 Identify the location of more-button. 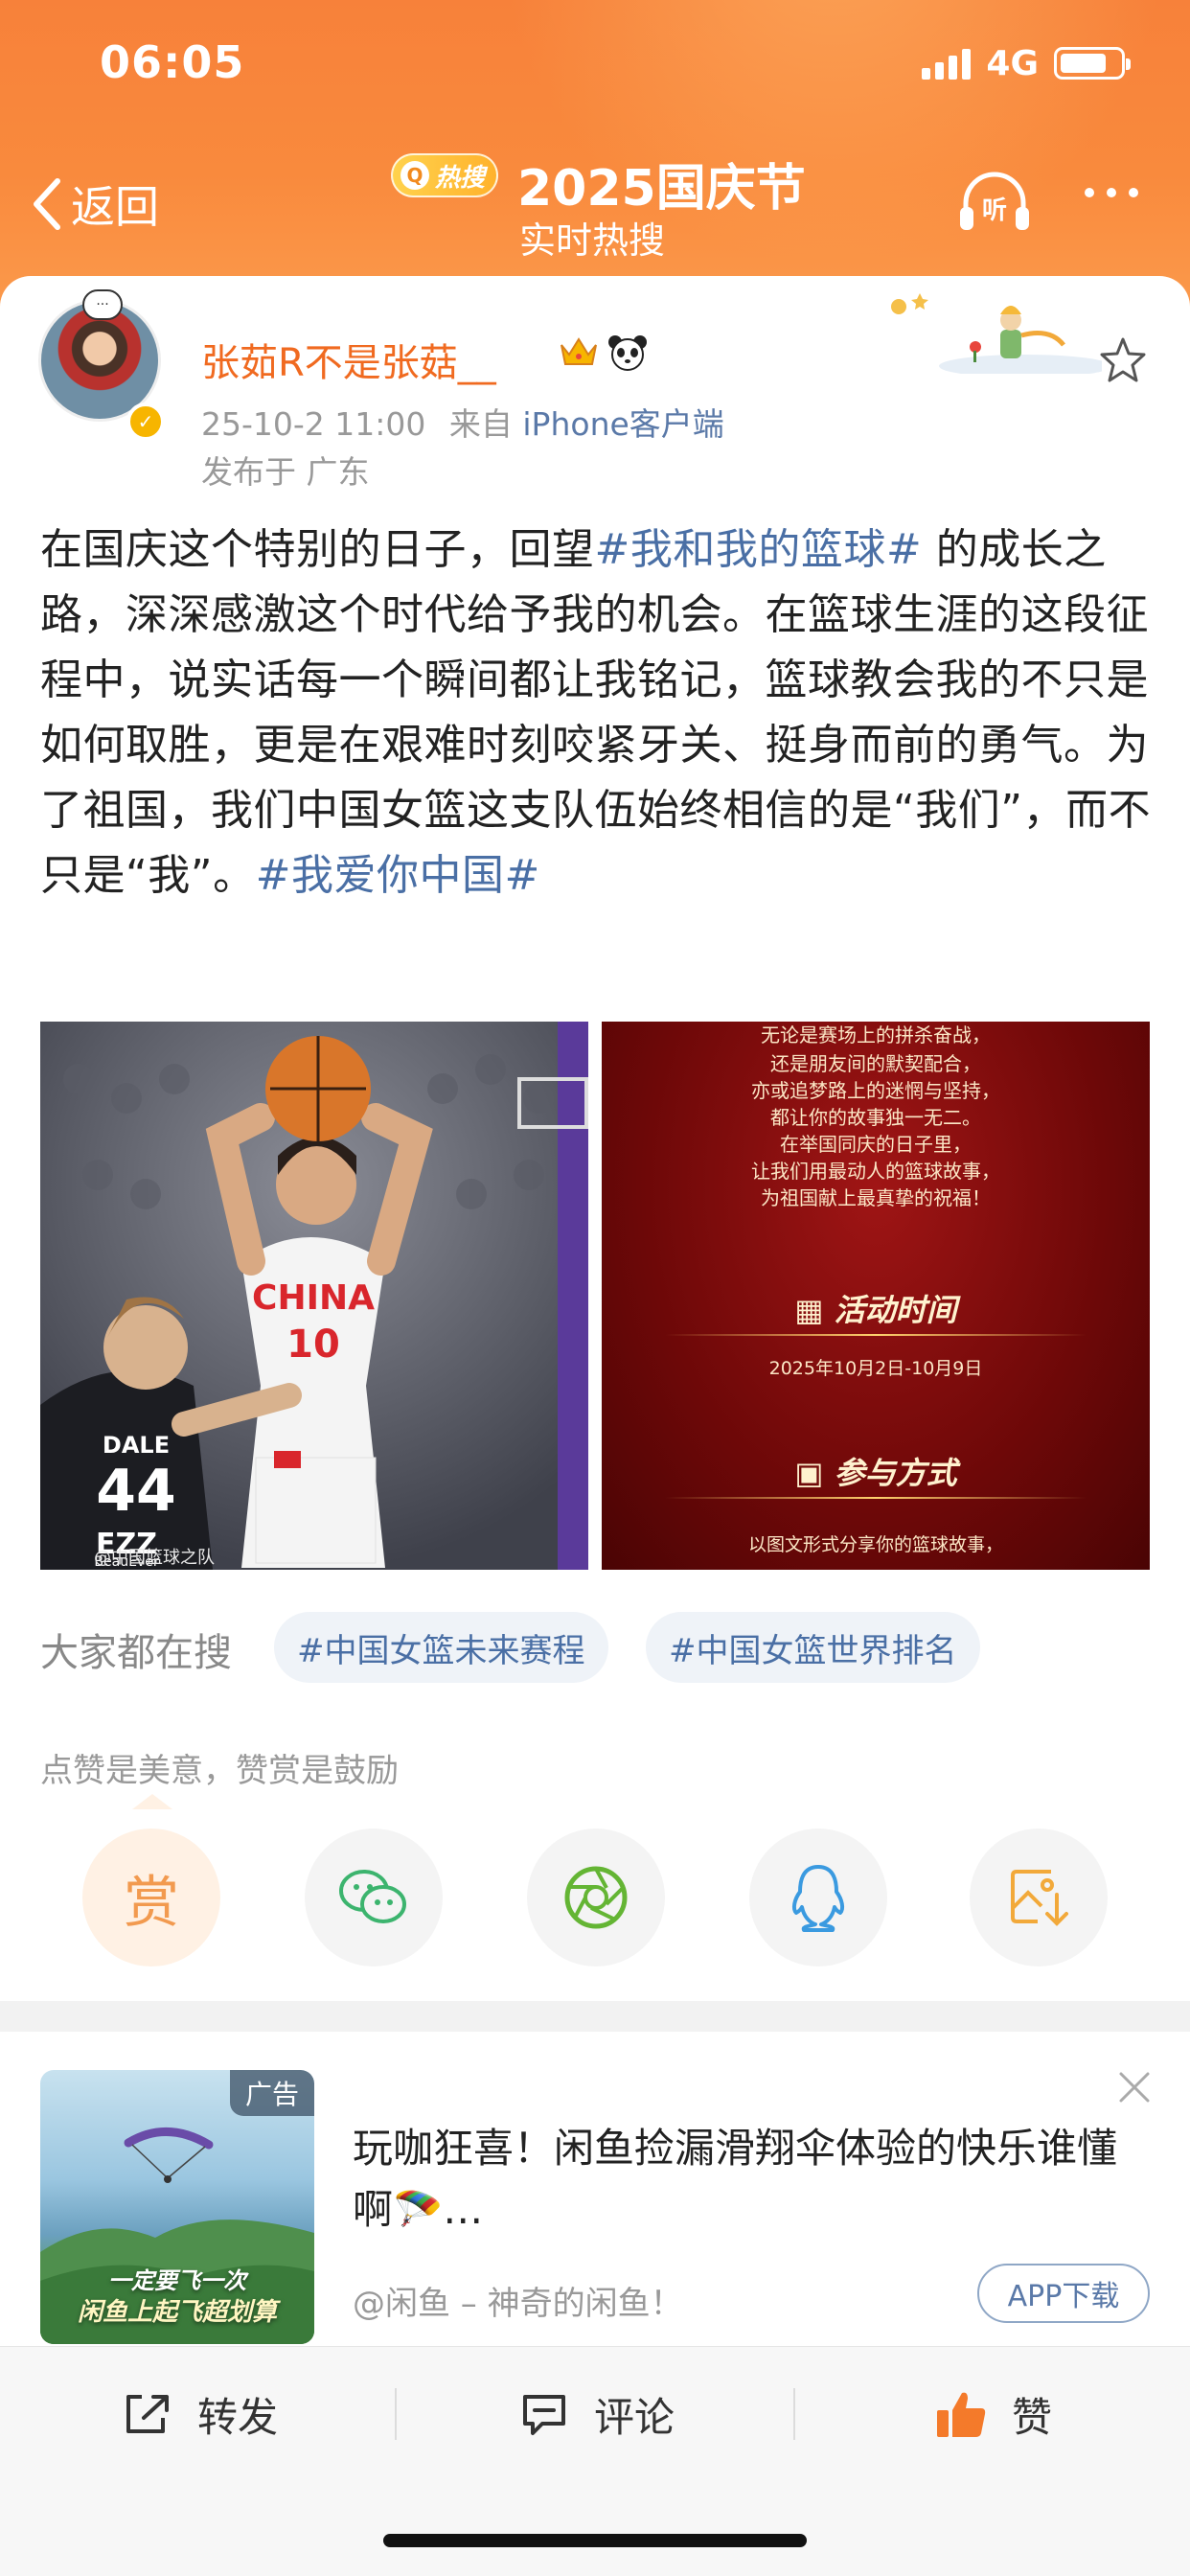
(1111, 193).